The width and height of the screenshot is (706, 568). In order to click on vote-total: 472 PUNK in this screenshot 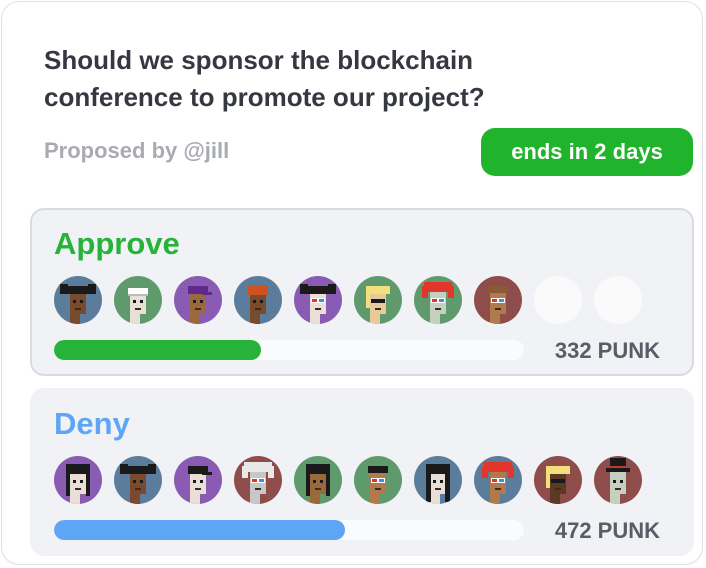, I will do `click(607, 530)`.